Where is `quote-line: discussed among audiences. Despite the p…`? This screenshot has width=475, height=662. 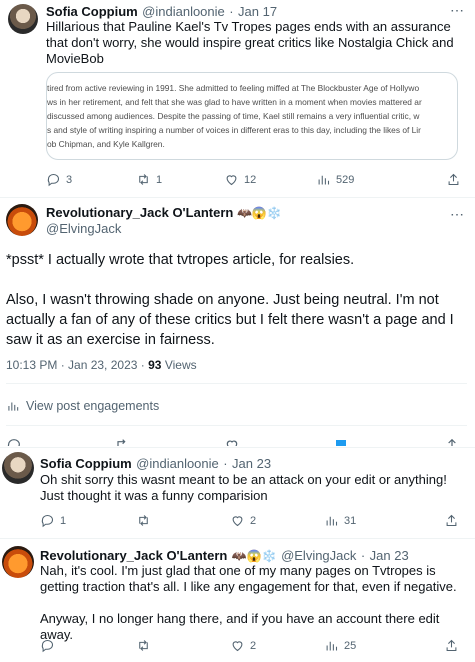 quote-line: discussed among audiences. Despite the p… is located at coordinates (233, 116).